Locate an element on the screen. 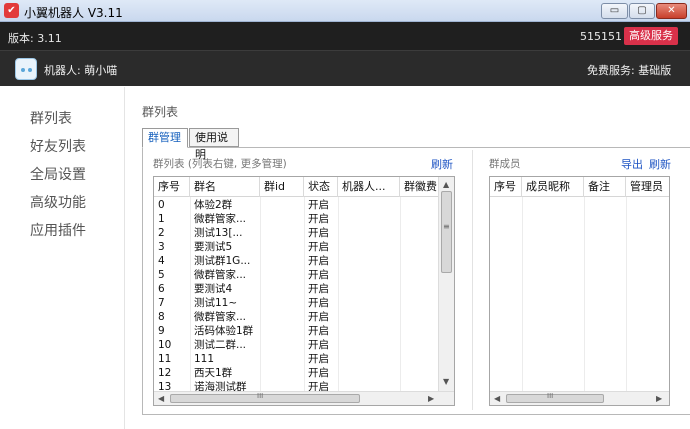  table-row: 3 要测试5 开启 is located at coordinates (296, 247).